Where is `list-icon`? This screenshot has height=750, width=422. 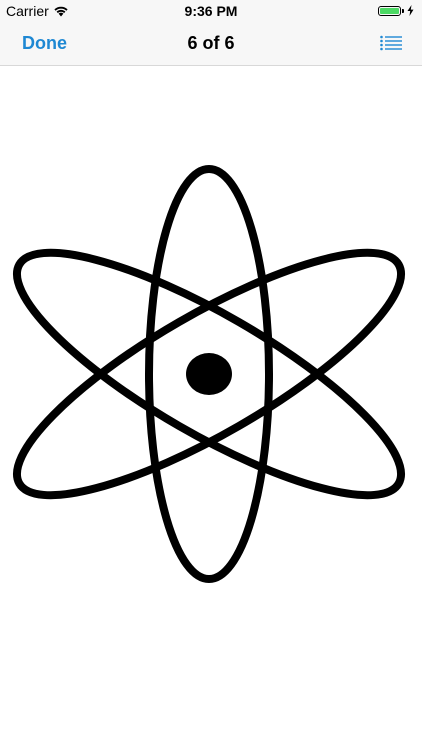 list-icon is located at coordinates (391, 43).